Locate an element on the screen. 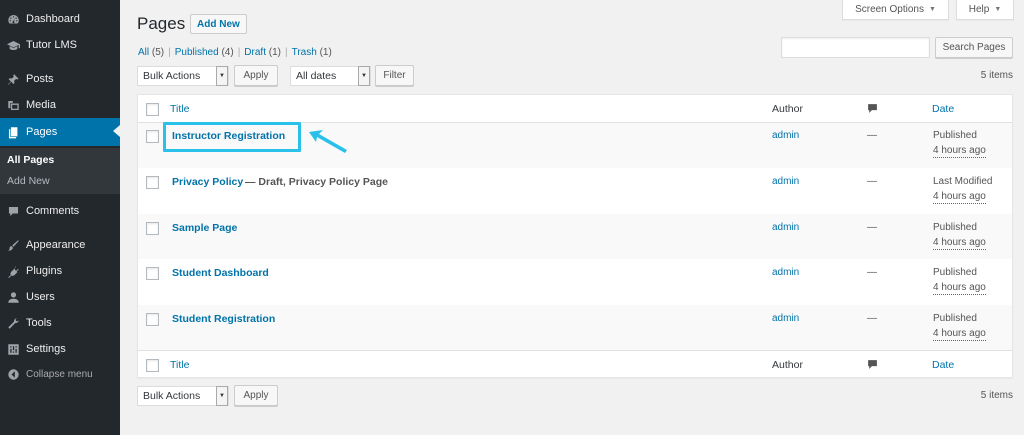 This screenshot has height=435, width=1024. collapse-menu-label: Collapse menu is located at coordinates (59, 374).